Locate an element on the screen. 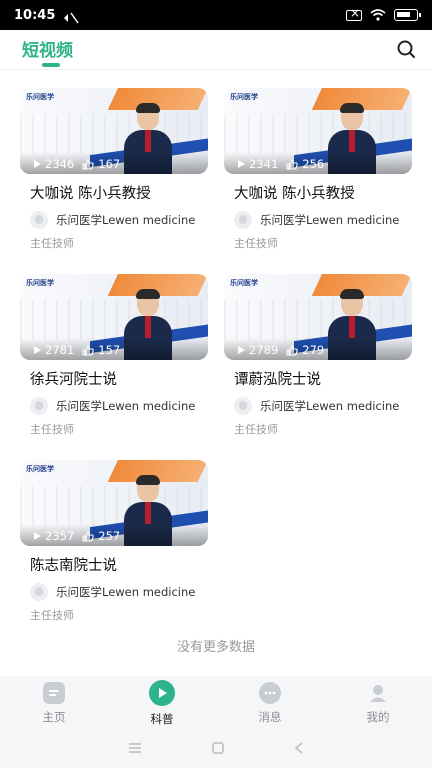 The width and height of the screenshot is (432, 768). user-icon is located at coordinates (378, 693).